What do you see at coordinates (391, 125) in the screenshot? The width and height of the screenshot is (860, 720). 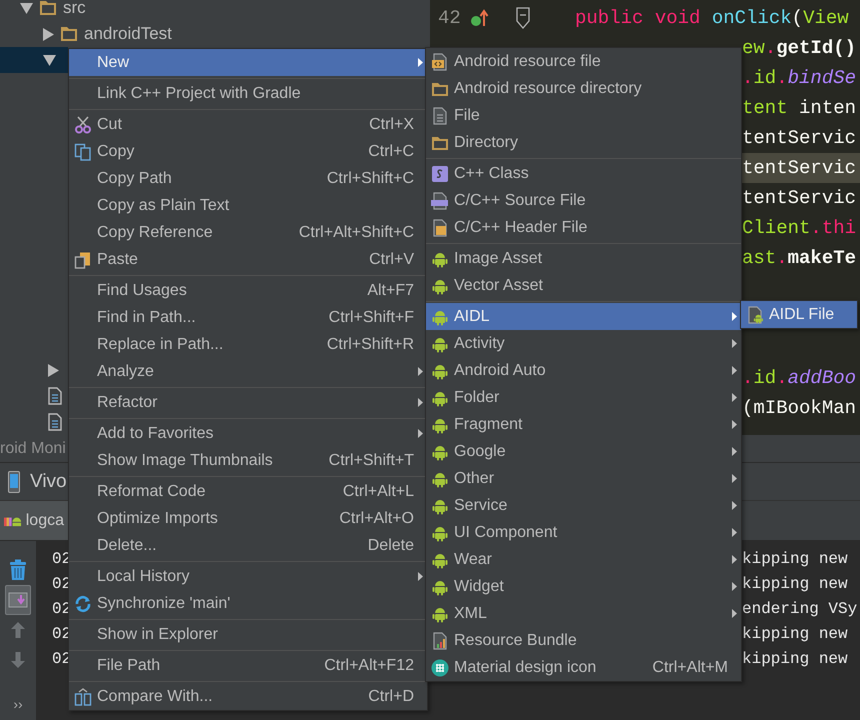 I see `shortcut-label: Ctrl+X` at bounding box center [391, 125].